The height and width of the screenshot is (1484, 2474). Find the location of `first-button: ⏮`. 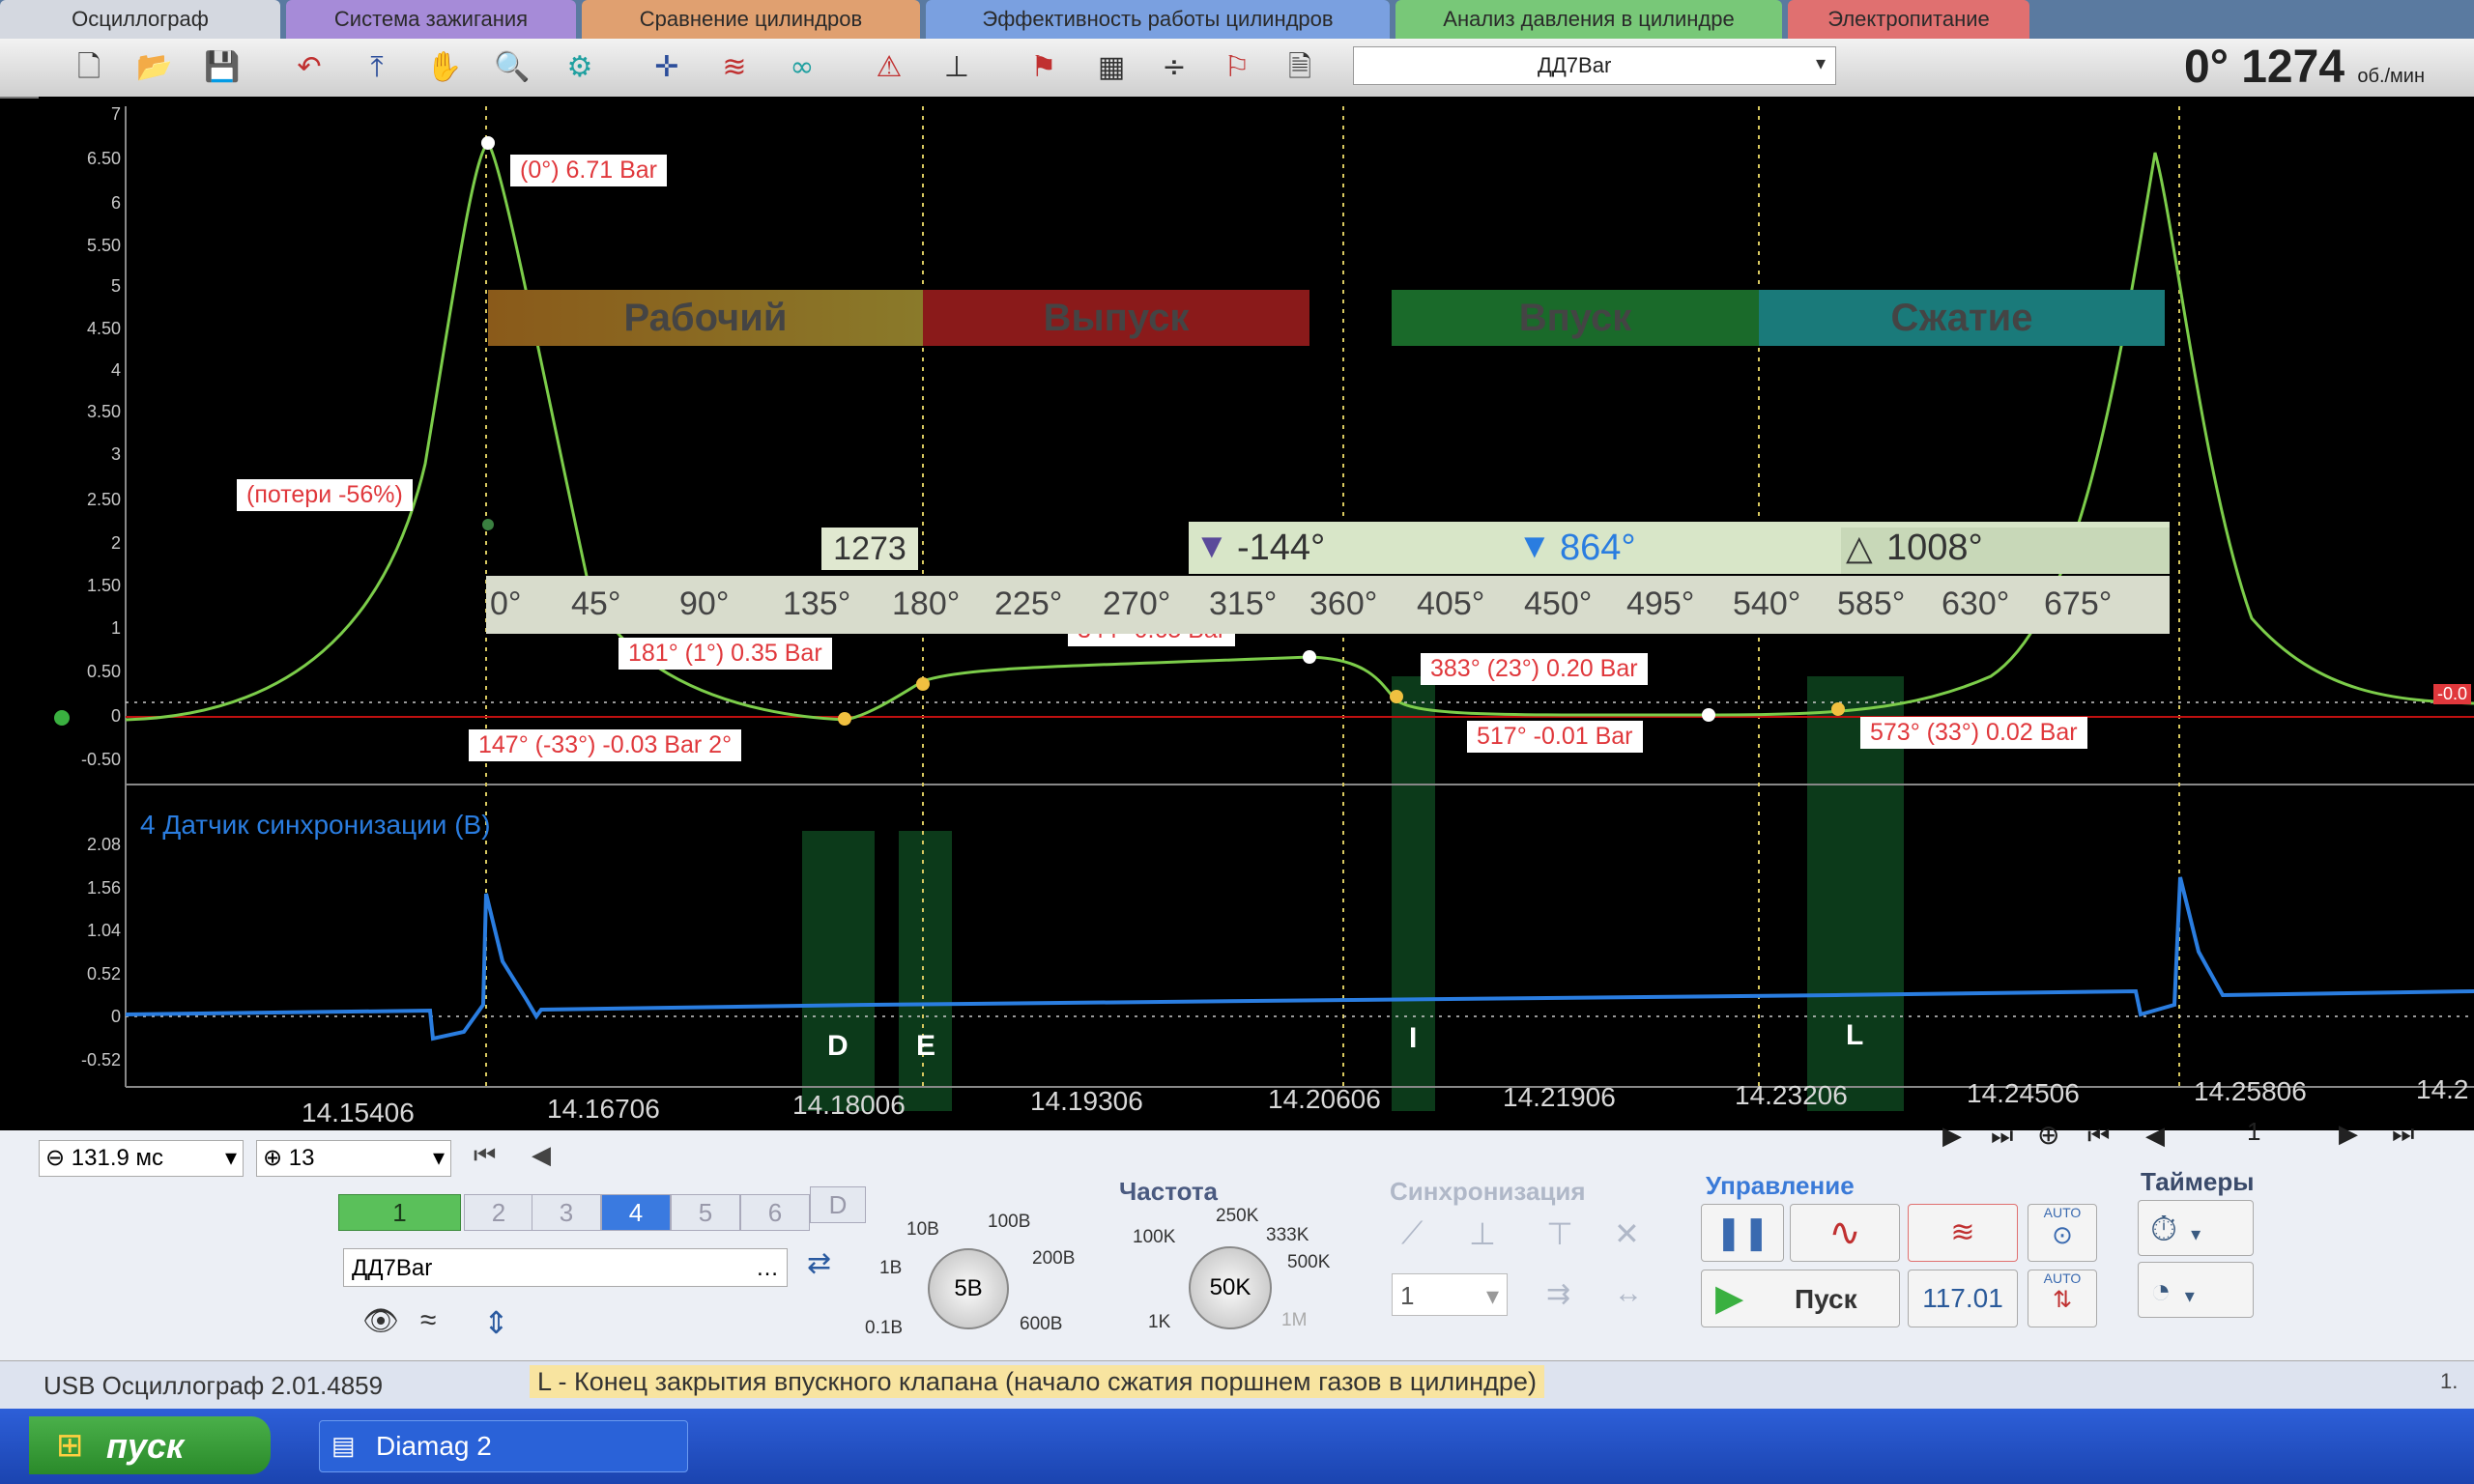

first-button: ⏮ is located at coordinates (2098, 1137).